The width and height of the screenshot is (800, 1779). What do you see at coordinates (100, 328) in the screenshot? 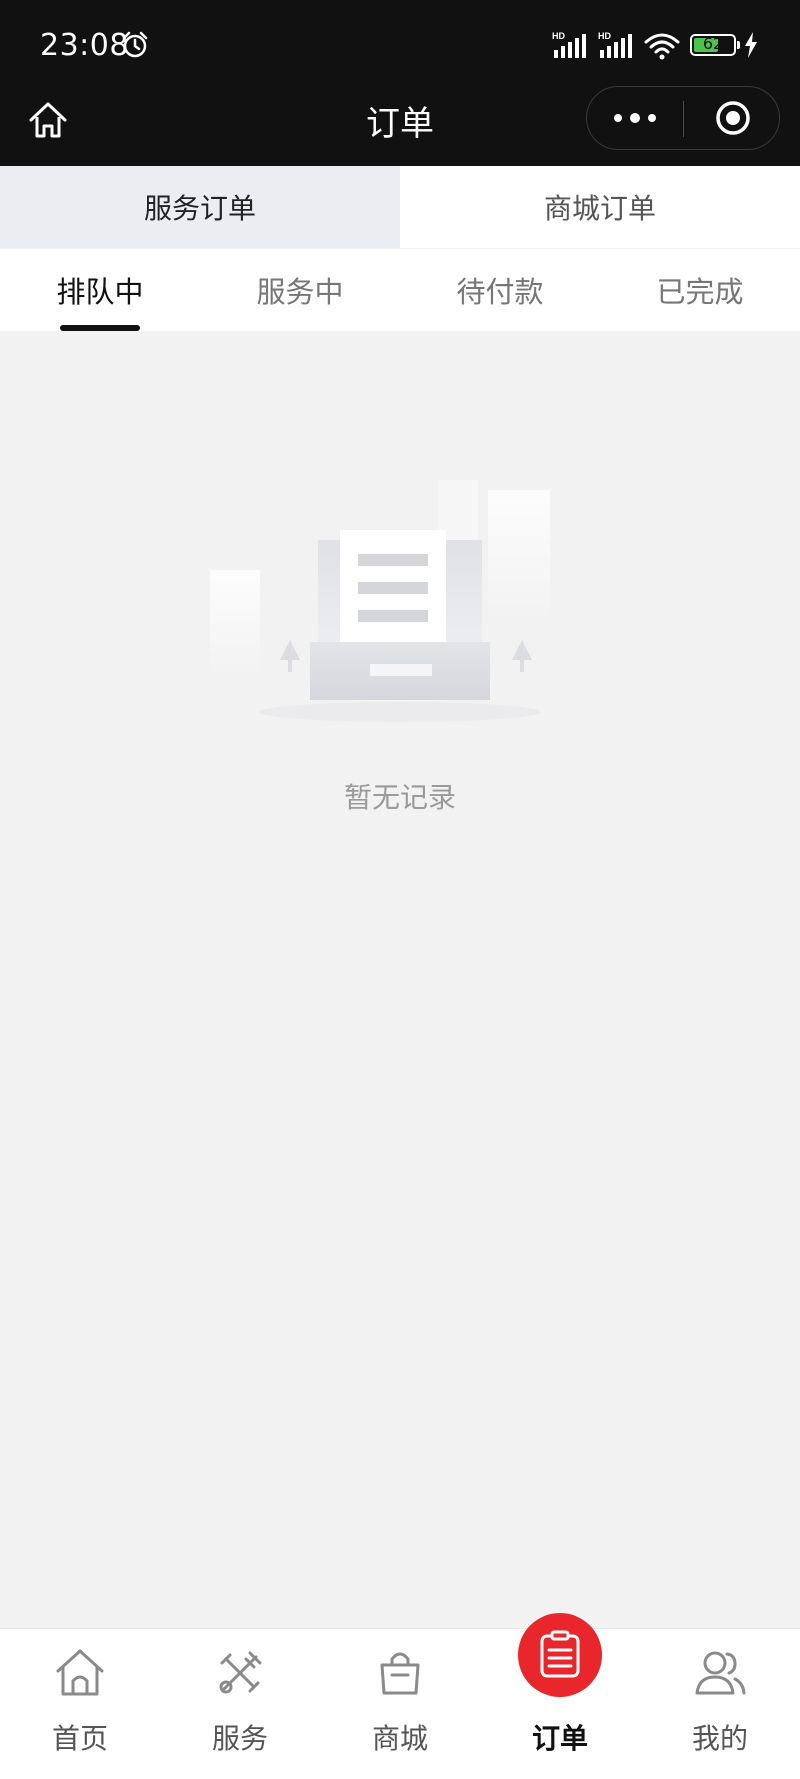
I see `active-tab-indicator` at bounding box center [100, 328].